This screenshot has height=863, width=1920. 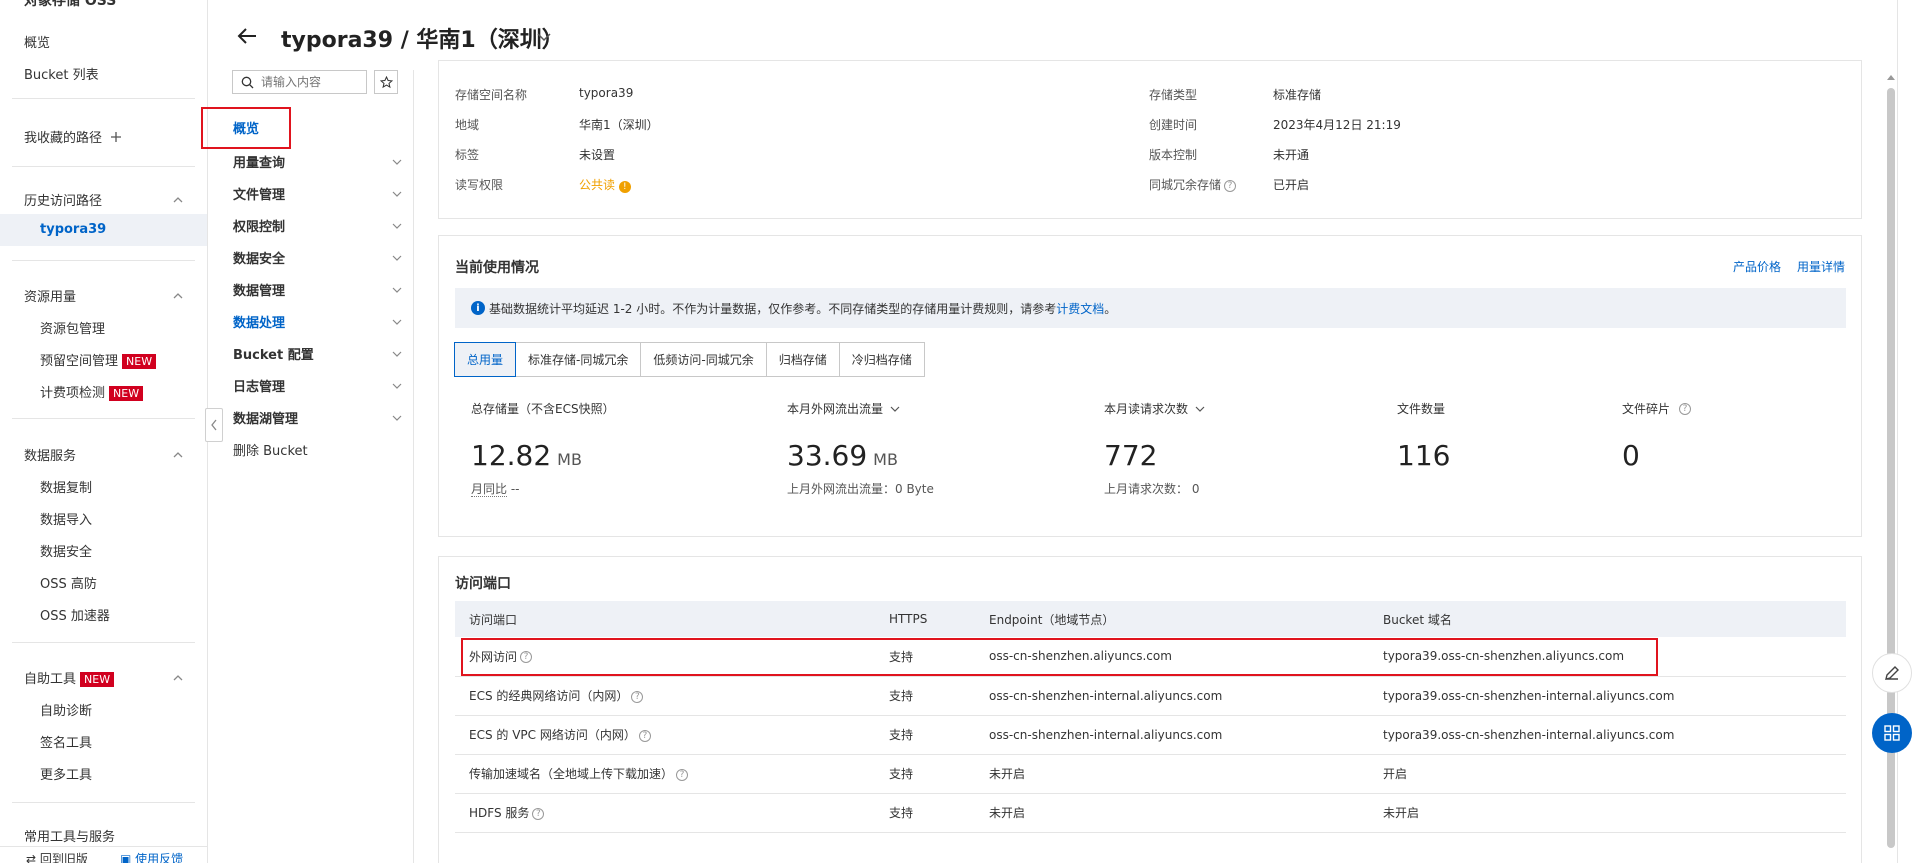 What do you see at coordinates (259, 227) in the screenshot?
I see `nav-label: 权限控制` at bounding box center [259, 227].